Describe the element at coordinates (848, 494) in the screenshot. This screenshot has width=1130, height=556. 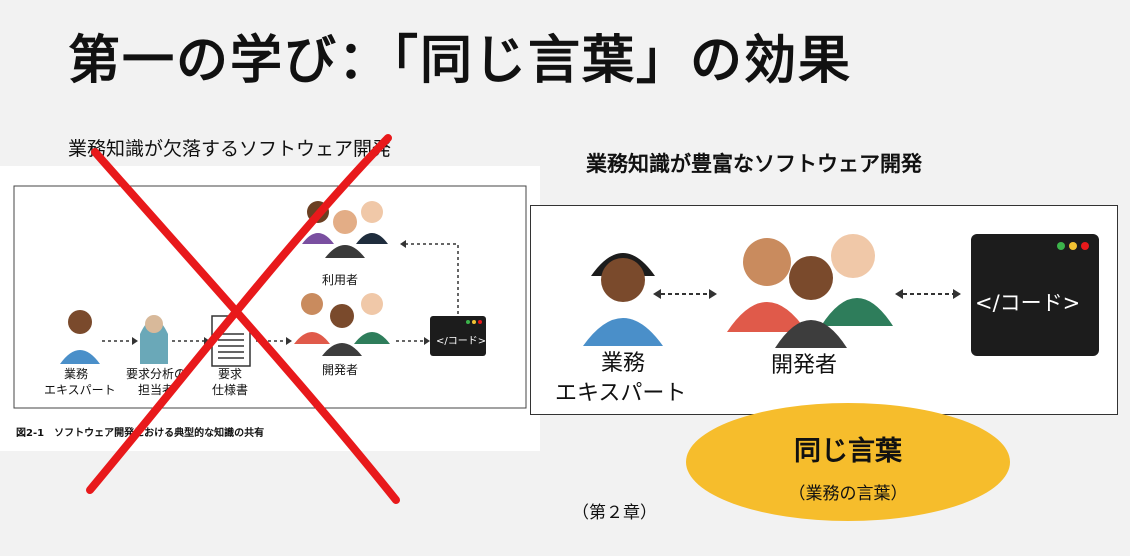
I see `callout-subtitle: （業務の言葉）` at that location.